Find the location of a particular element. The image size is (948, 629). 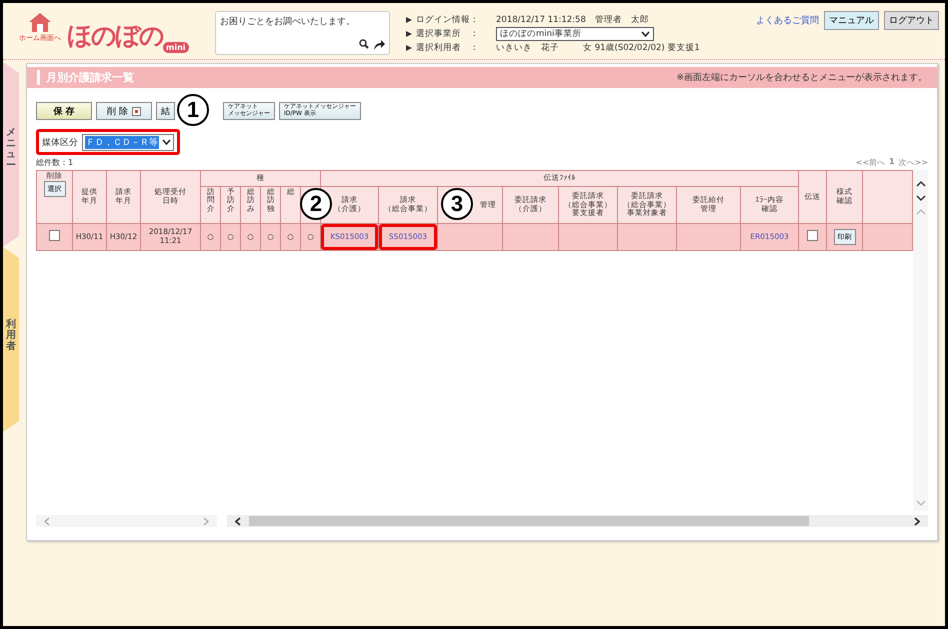

help-field: お困りごとをお調べいたします。 is located at coordinates (302, 33).